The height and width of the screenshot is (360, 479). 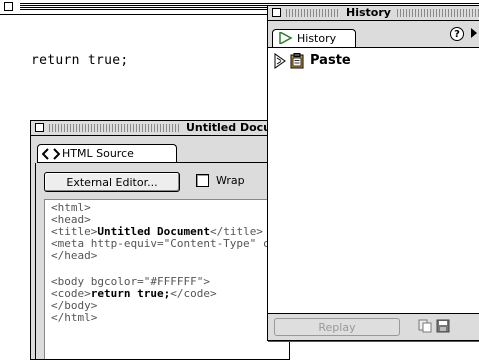 What do you see at coordinates (74, 255) in the screenshot?
I see `code-line: </head>` at bounding box center [74, 255].